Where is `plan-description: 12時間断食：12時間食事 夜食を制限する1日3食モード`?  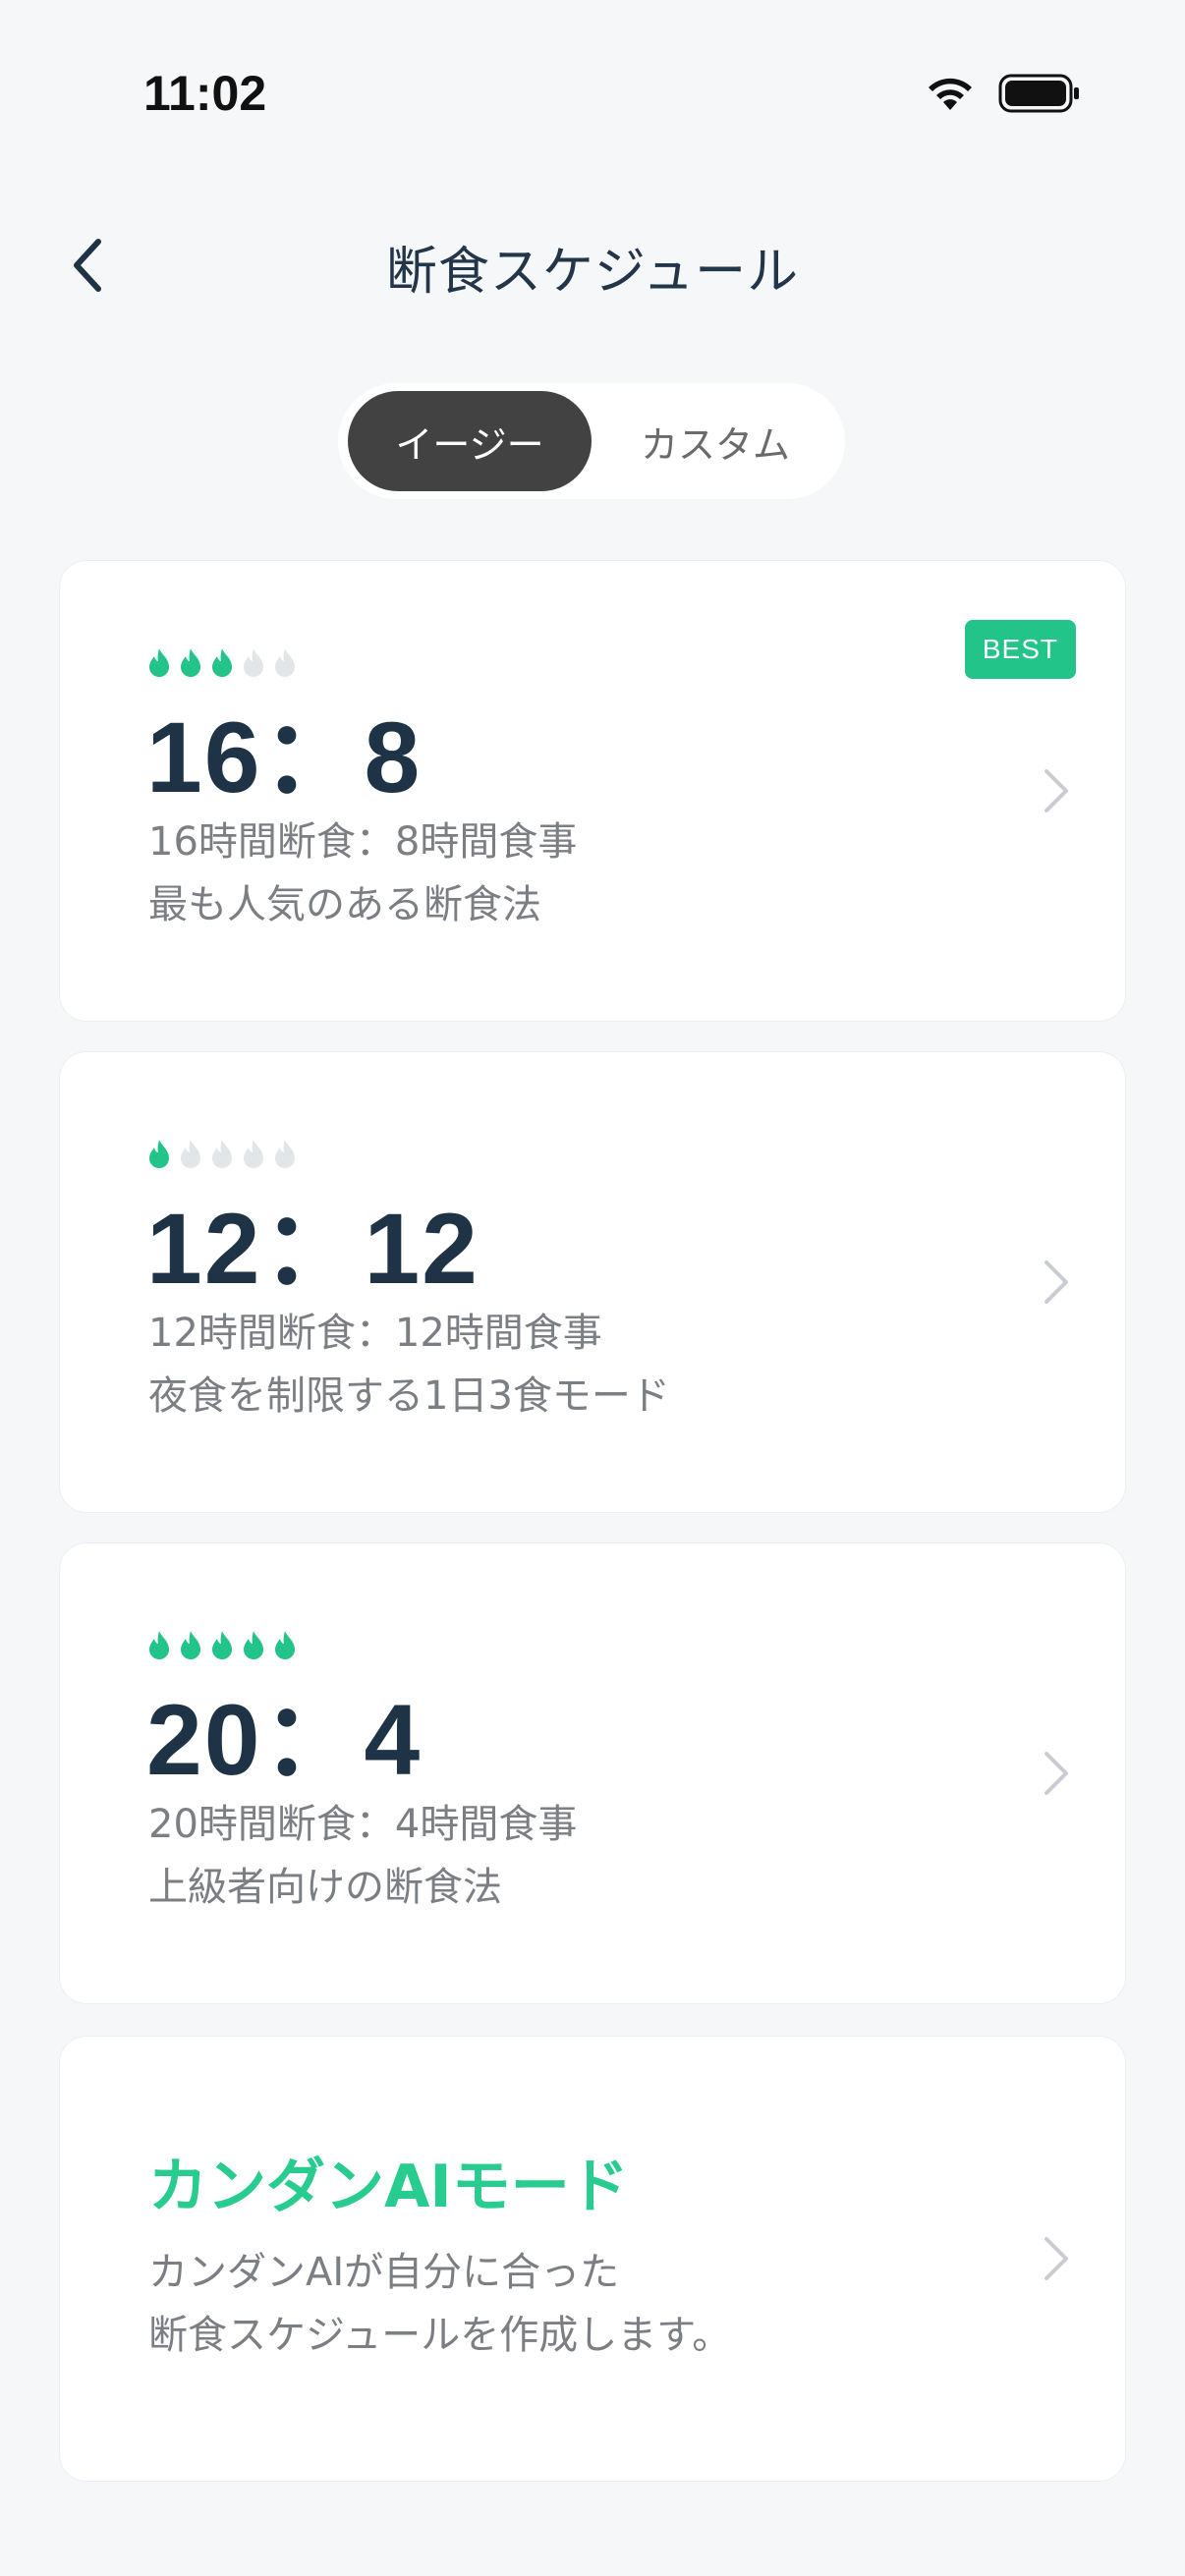 plan-description: 12時間断食：12時間食事 夜食を制限する1日3食モード is located at coordinates (409, 1365).